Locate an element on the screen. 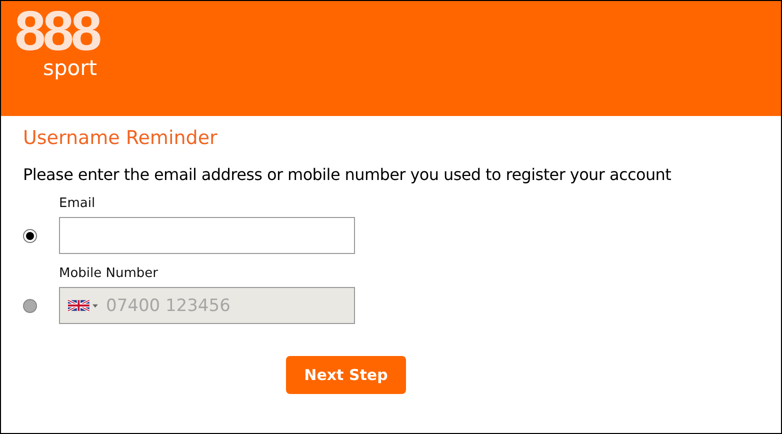 The image size is (782, 434). logo-subtext: sport is located at coordinates (70, 68).